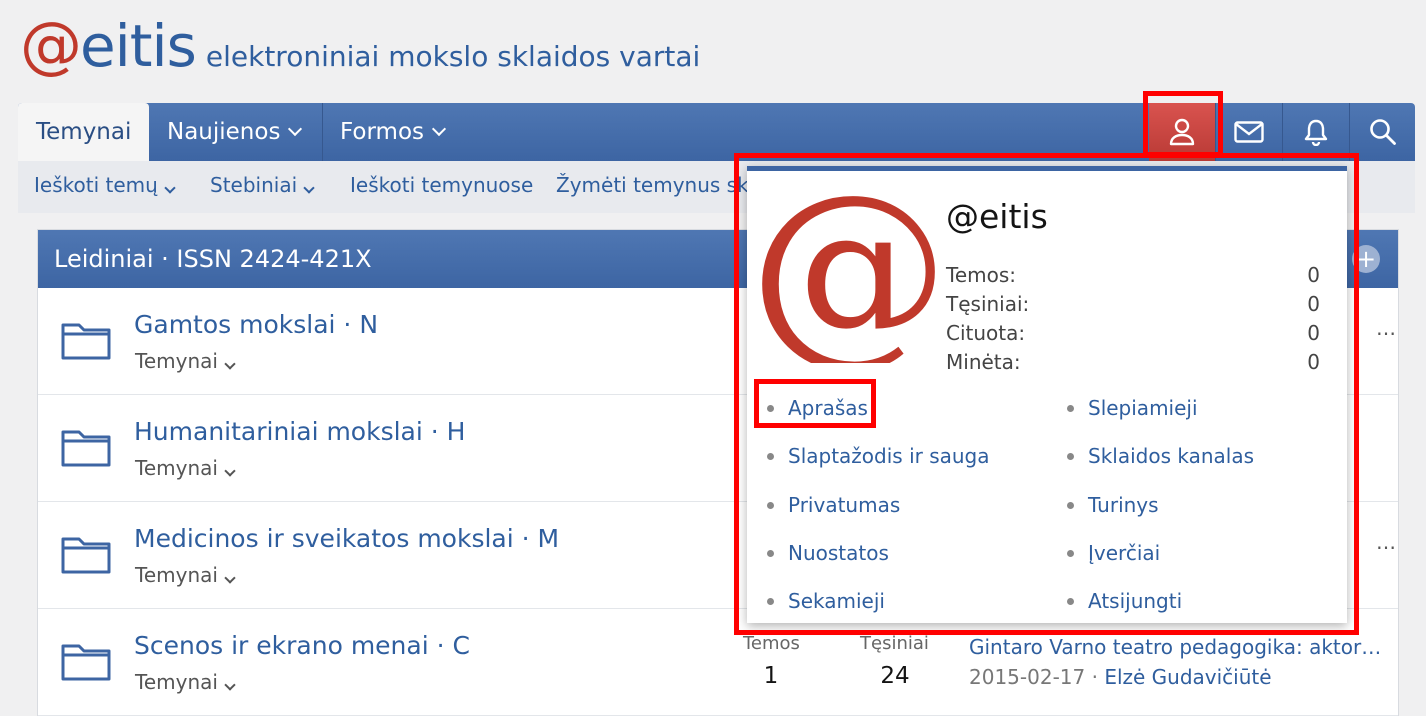 This screenshot has height=716, width=1426. What do you see at coordinates (981, 275) in the screenshot?
I see `stat-label: Temos:` at bounding box center [981, 275].